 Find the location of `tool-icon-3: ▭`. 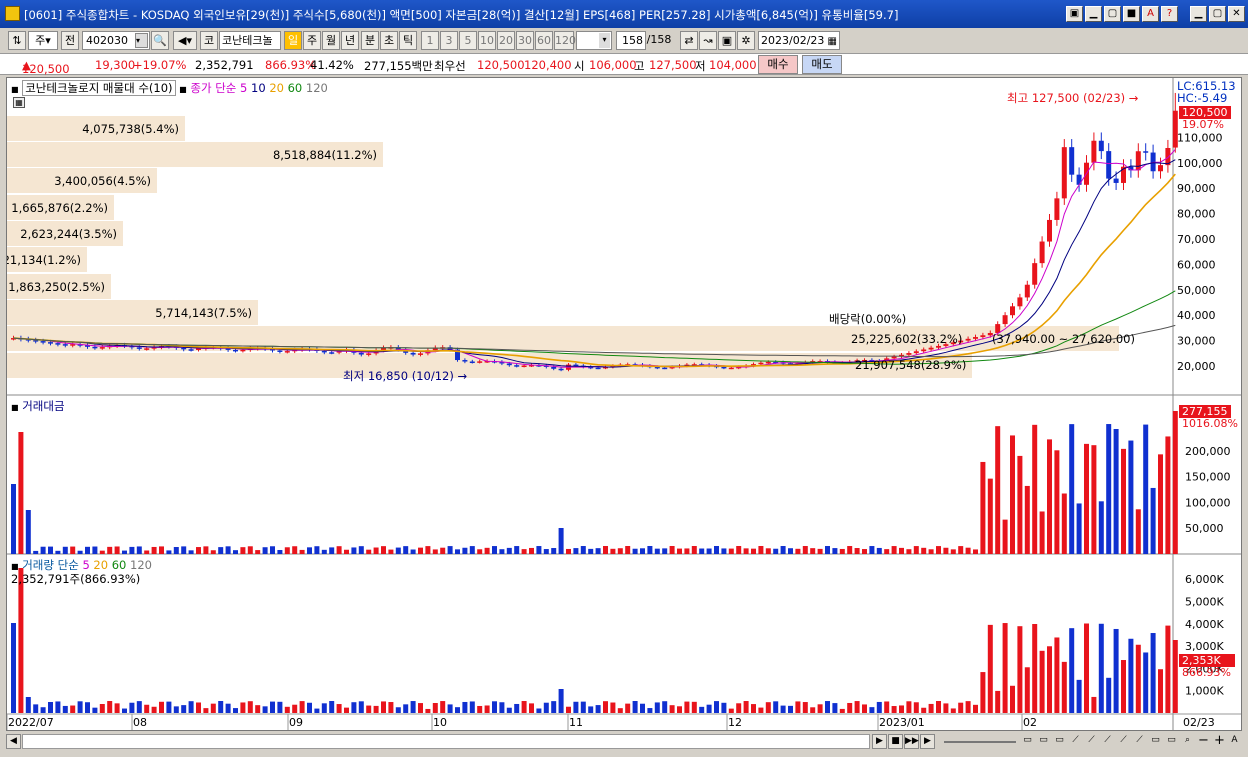

tool-icon-3: ▭ is located at coordinates (1059, 741).